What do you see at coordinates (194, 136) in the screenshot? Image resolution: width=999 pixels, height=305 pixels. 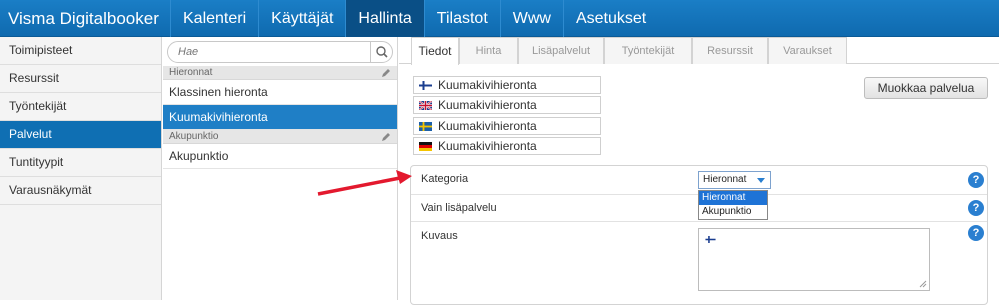 I see `group-title: Akupunktio` at bounding box center [194, 136].